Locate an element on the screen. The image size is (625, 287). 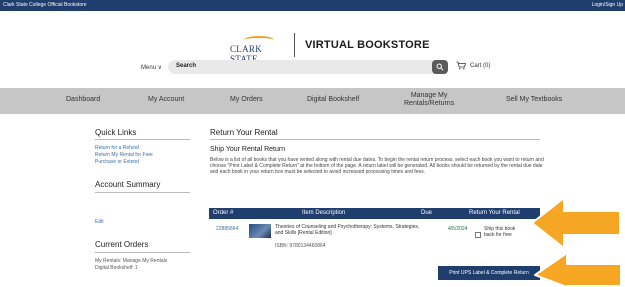
cart-label: Cart (0) is located at coordinates (480, 65).